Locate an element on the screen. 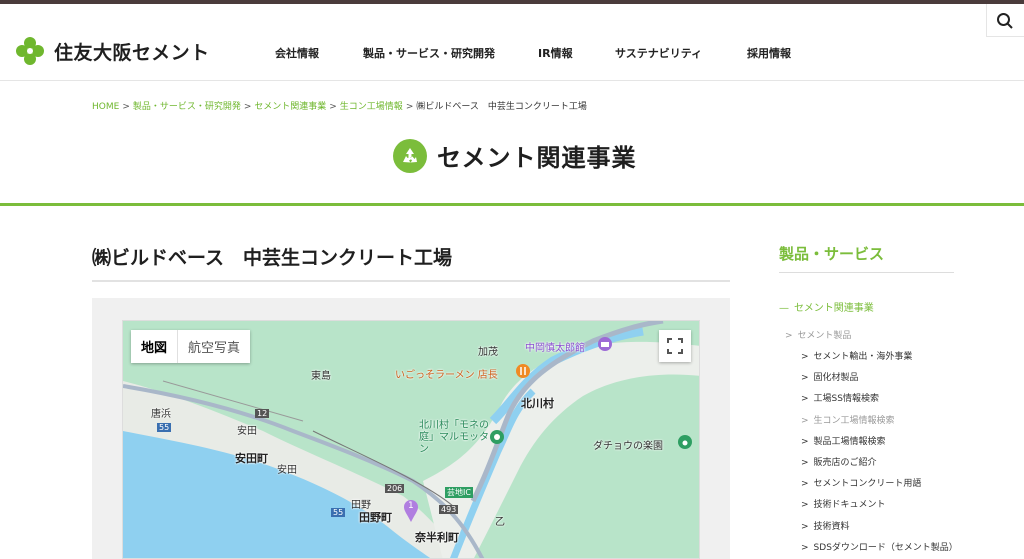 Image resolution: width=1024 pixels, height=559 pixels. sidebar-item-ss-search: > 工場SS情報検索 is located at coordinates (840, 397).